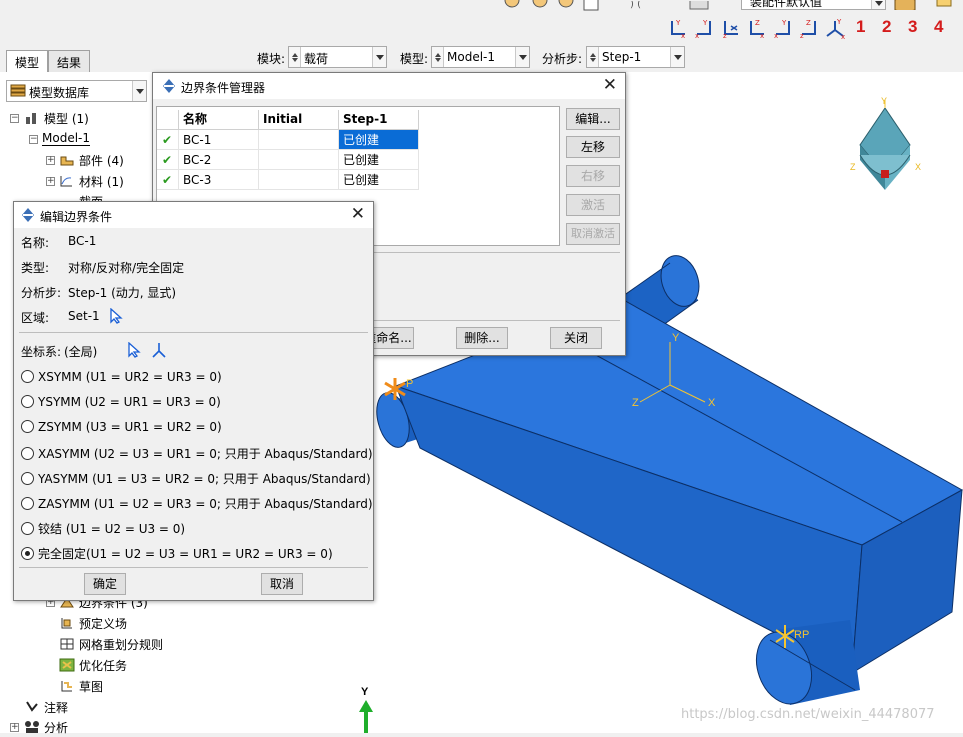  Describe the element at coordinates (731, 28) in the screenshot. I see `view-z-x-icon: z` at that location.